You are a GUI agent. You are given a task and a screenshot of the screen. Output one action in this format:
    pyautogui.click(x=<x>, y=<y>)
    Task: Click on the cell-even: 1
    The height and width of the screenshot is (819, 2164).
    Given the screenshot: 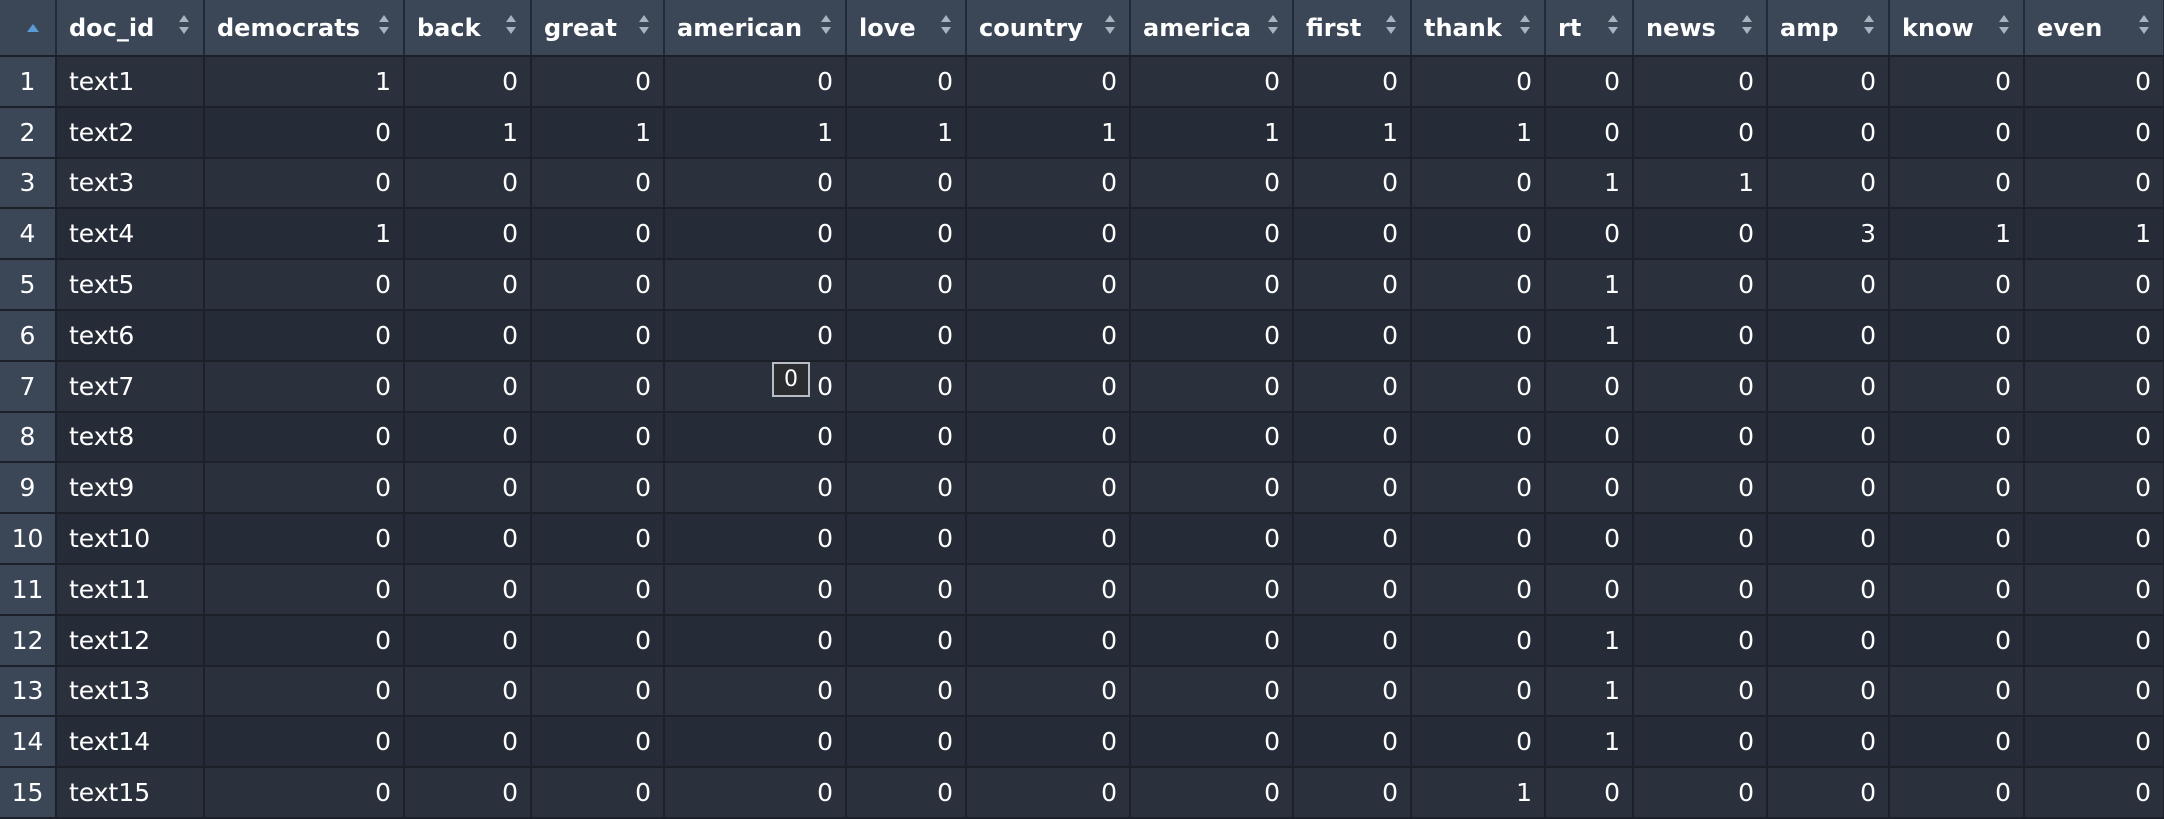 What is the action you would take?
    pyautogui.click(x=2094, y=234)
    